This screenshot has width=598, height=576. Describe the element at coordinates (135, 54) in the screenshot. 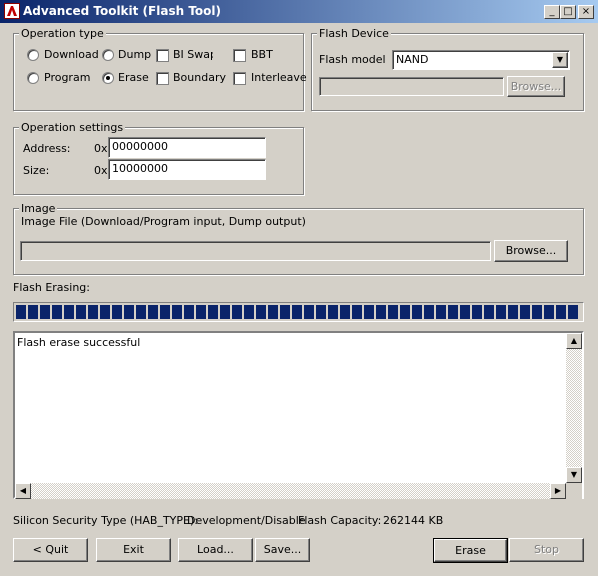

I see `dump-label: Dump` at that location.